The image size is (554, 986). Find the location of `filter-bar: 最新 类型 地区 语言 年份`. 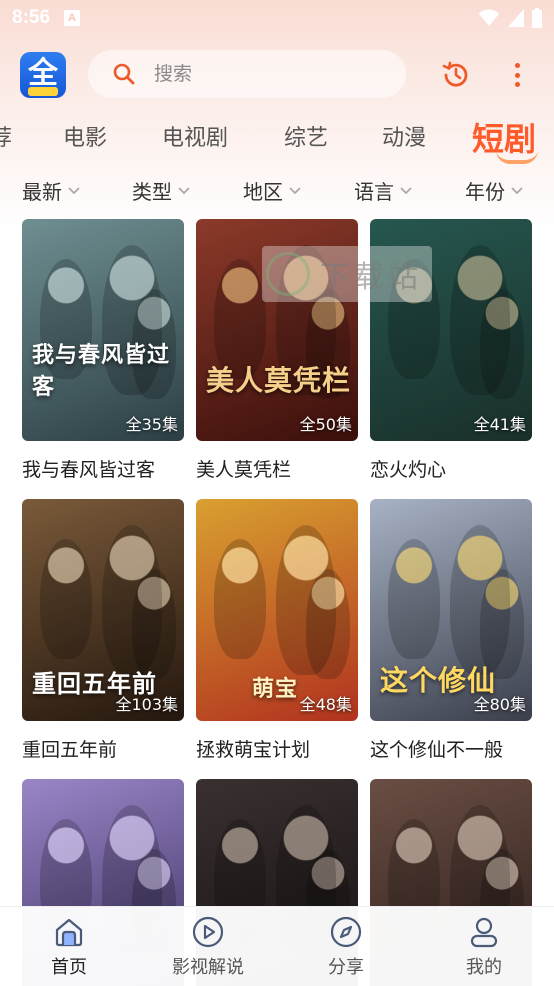

filter-bar: 最新 类型 地区 语言 年份 is located at coordinates (277, 190).